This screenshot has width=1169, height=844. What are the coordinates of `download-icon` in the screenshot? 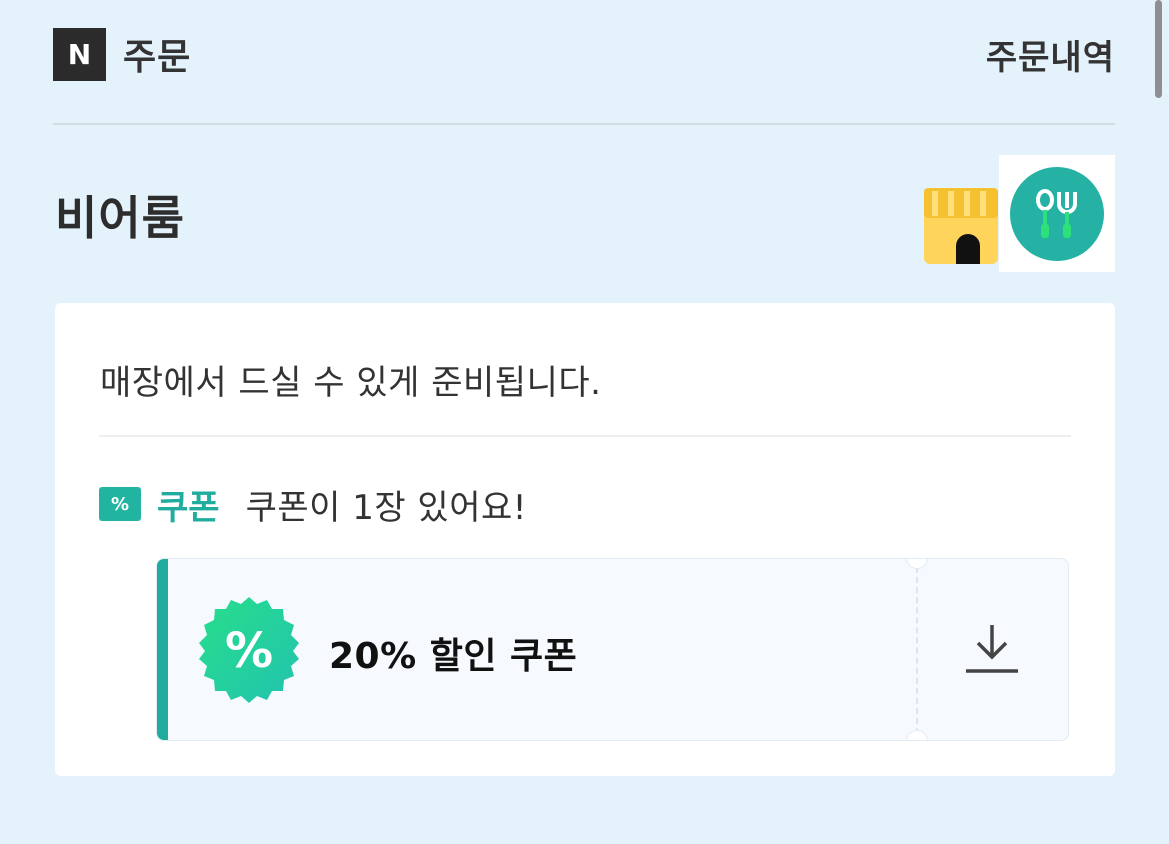 It's located at (992, 649).